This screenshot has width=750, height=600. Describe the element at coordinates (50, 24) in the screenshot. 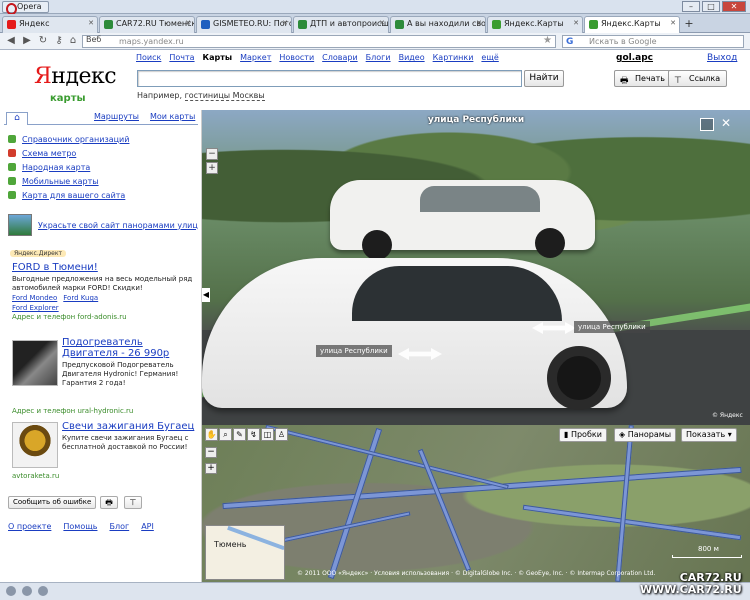

I see `tab-yandex: Яндекс ✕` at that location.